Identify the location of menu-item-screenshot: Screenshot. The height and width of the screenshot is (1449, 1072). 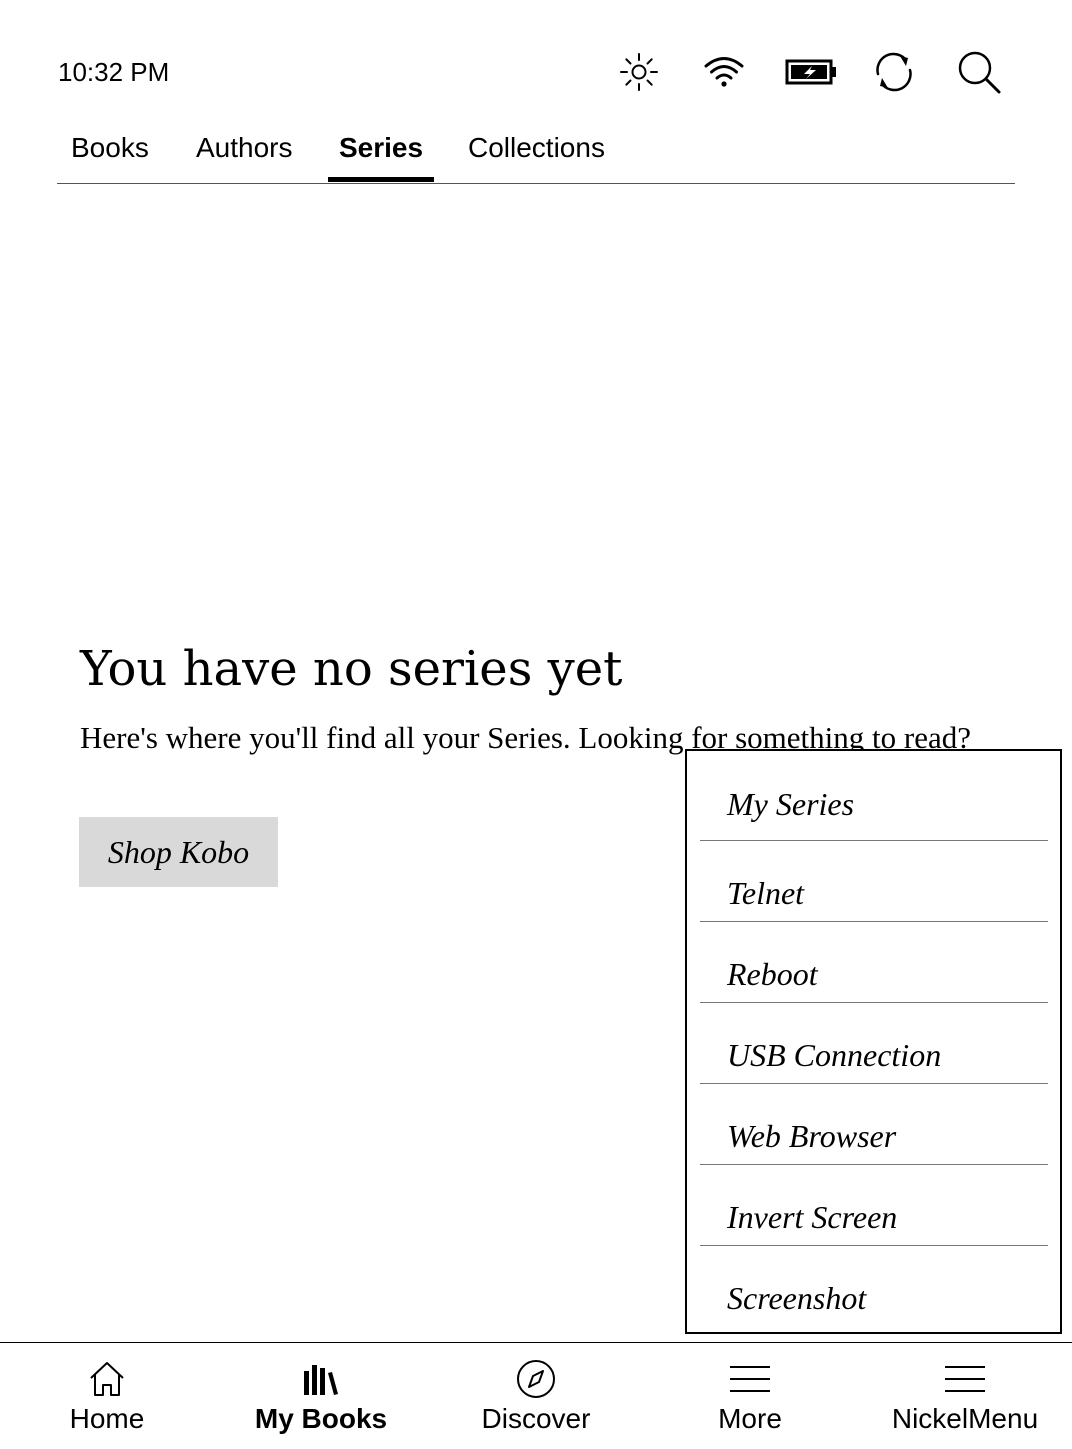
(874, 1286).